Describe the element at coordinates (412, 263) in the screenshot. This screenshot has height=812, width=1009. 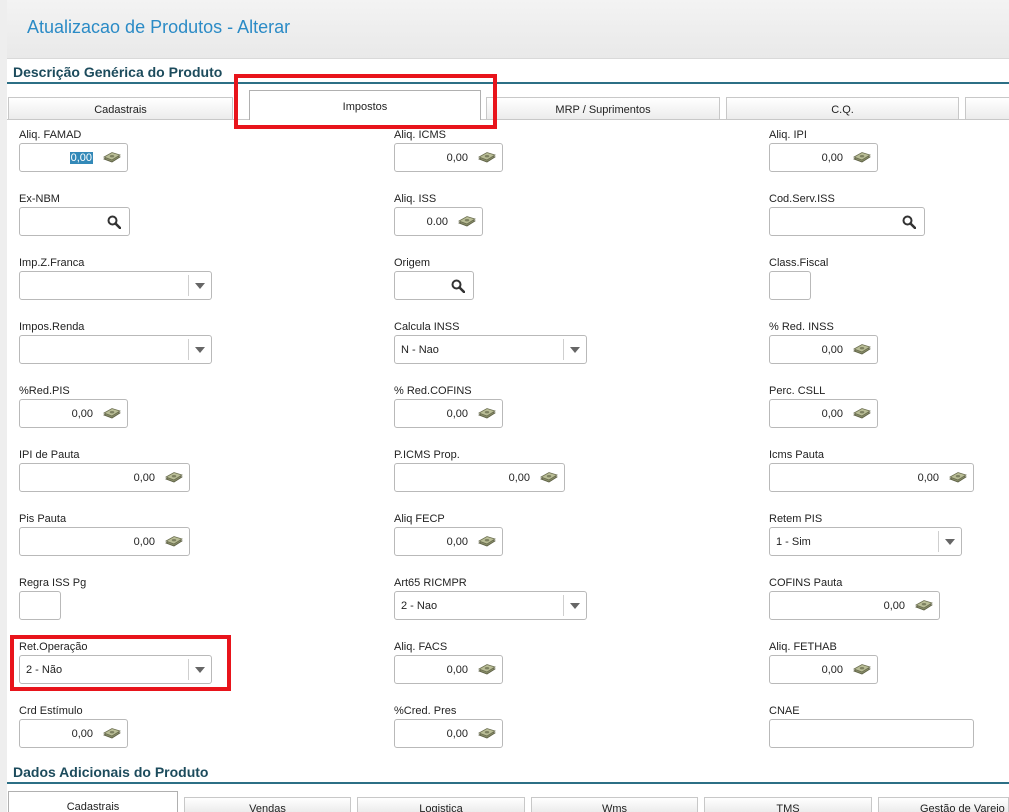
I see `label-origem: Origem` at that location.